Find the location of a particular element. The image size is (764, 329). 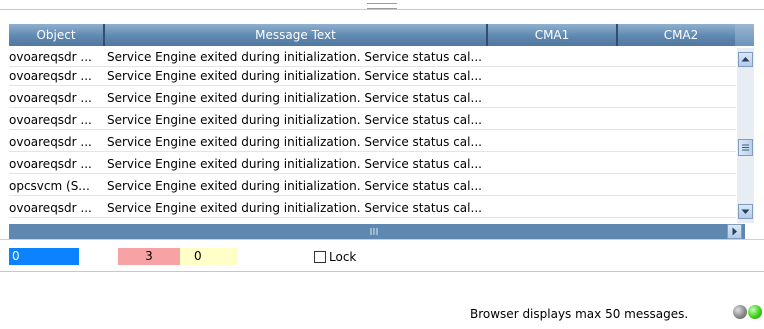

scroll-right-button is located at coordinates (734, 231).